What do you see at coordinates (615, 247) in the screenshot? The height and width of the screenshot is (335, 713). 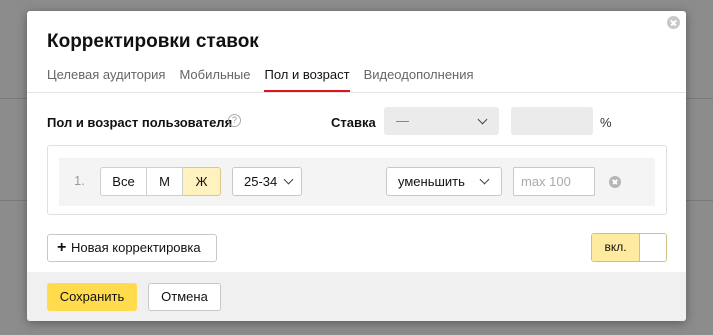 I see `toggle-on-label: вкл.` at bounding box center [615, 247].